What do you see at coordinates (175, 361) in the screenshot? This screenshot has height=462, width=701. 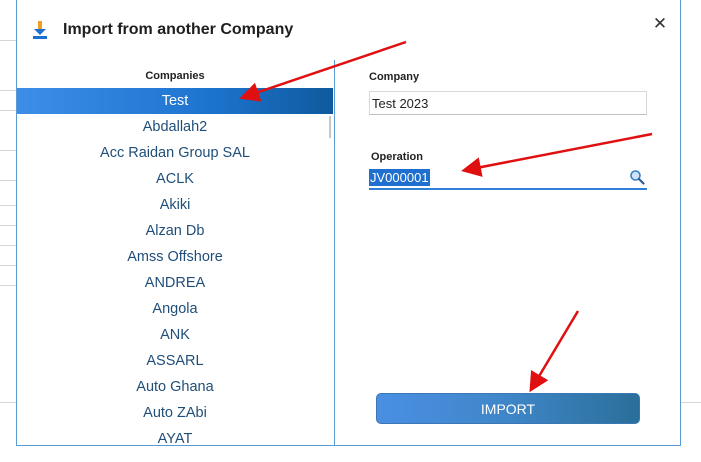 I see `list-item: ASSARL` at bounding box center [175, 361].